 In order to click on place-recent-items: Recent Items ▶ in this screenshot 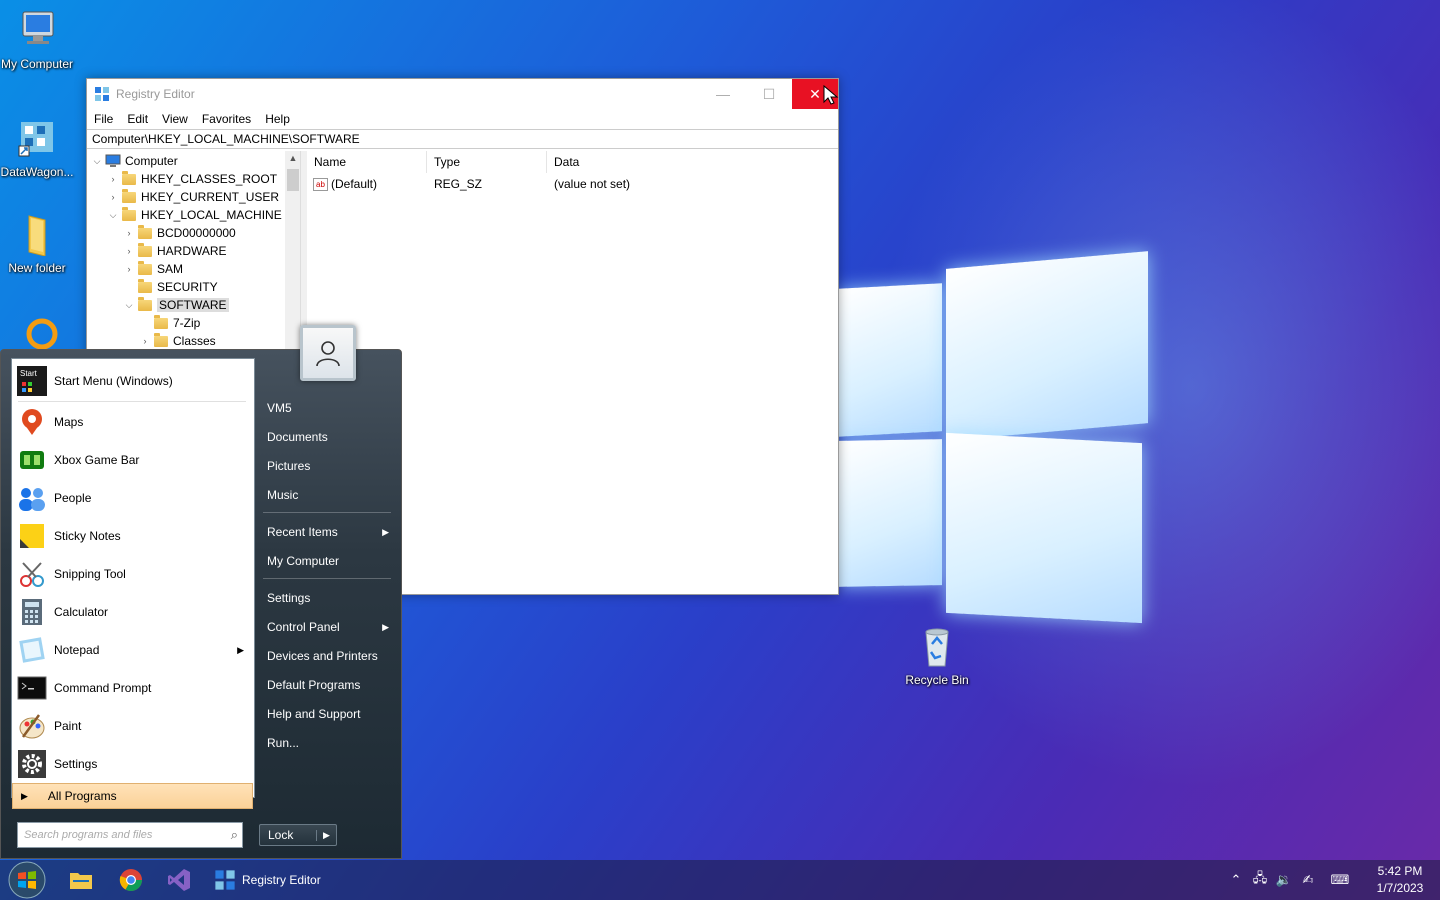, I will do `click(326, 532)`.